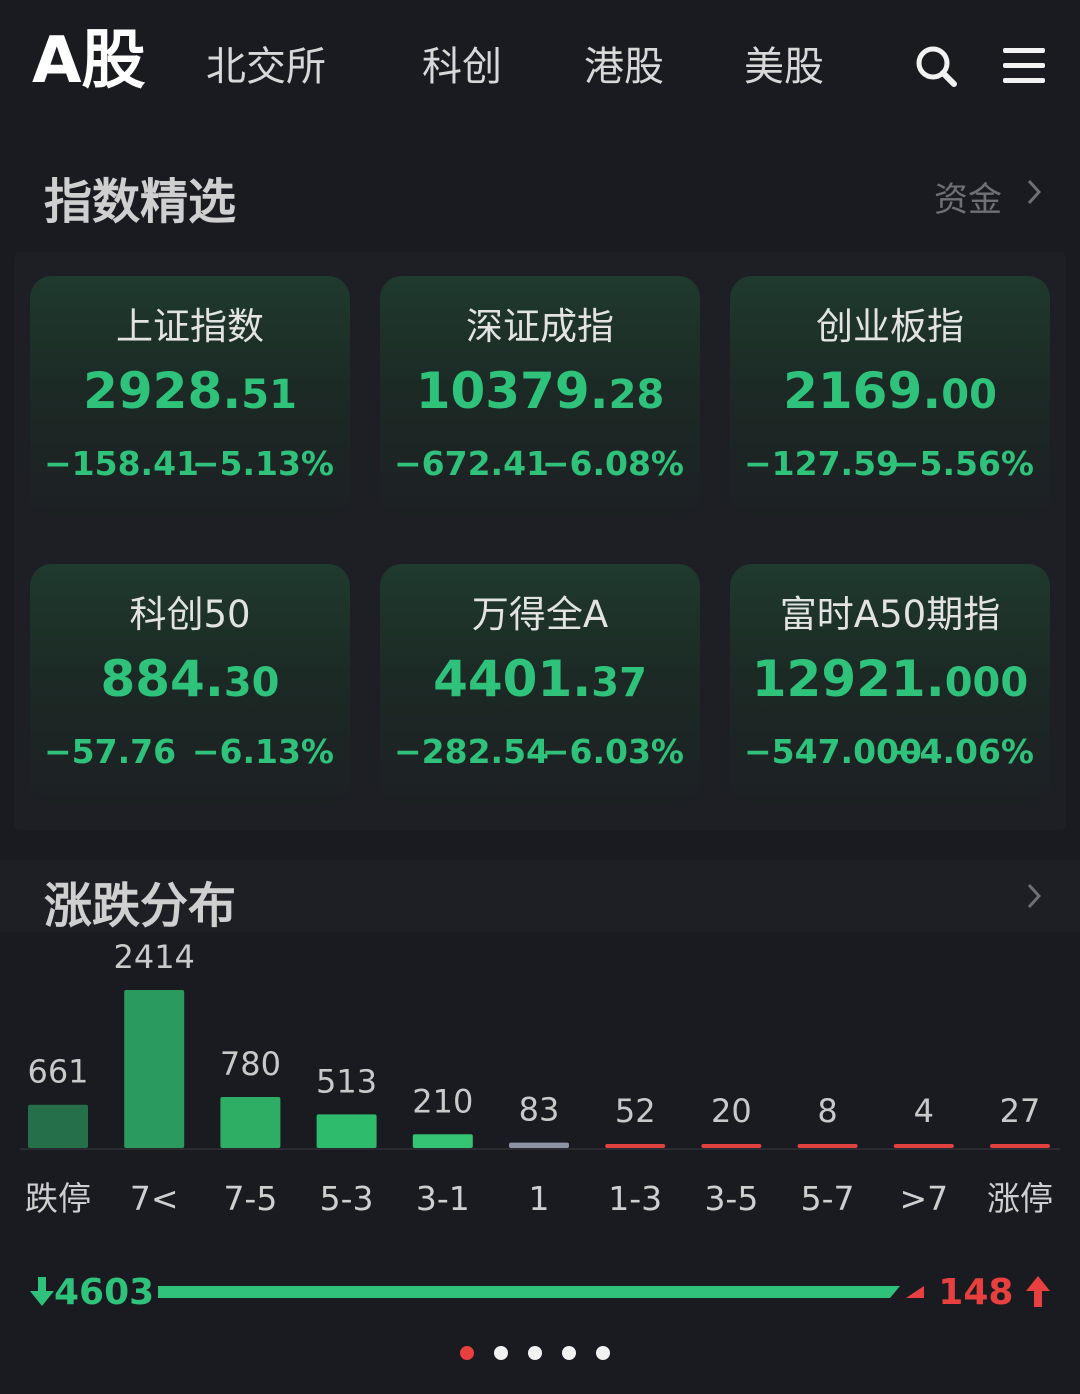 The height and width of the screenshot is (1394, 1080). Describe the element at coordinates (936, 66) in the screenshot. I see `search-icon` at that location.